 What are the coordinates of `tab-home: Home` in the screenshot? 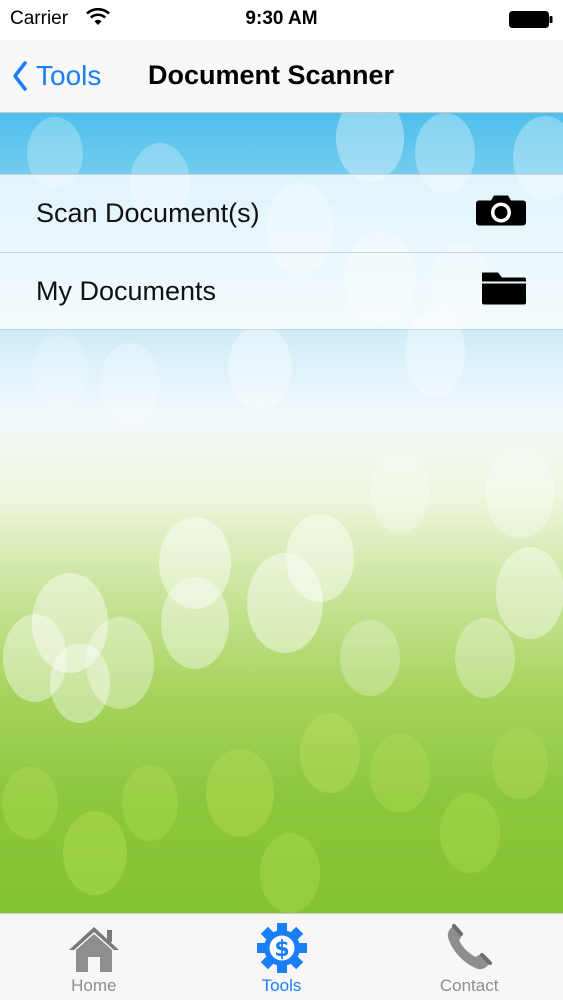 It's located at (94, 957).